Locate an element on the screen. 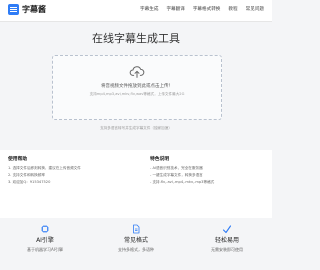  usage-help-title: 使用帮助 is located at coordinates (18, 159).